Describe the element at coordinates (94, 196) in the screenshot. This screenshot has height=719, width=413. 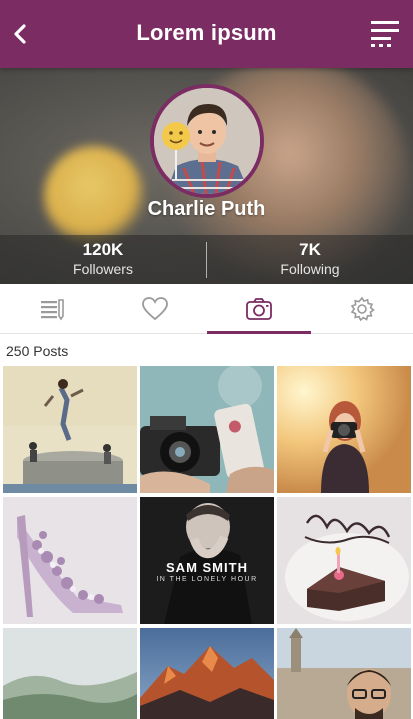
I see `background-emoji-blur` at that location.